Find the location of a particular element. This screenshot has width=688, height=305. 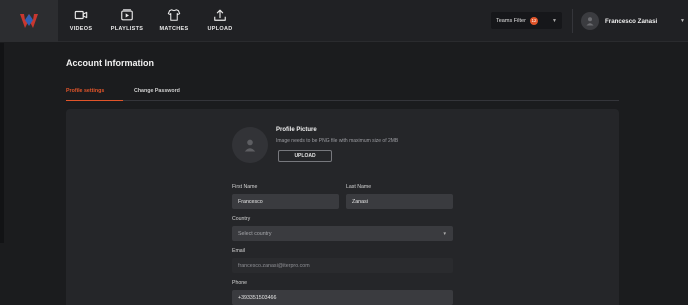

tab-change-password: Change Password is located at coordinates (157, 94).